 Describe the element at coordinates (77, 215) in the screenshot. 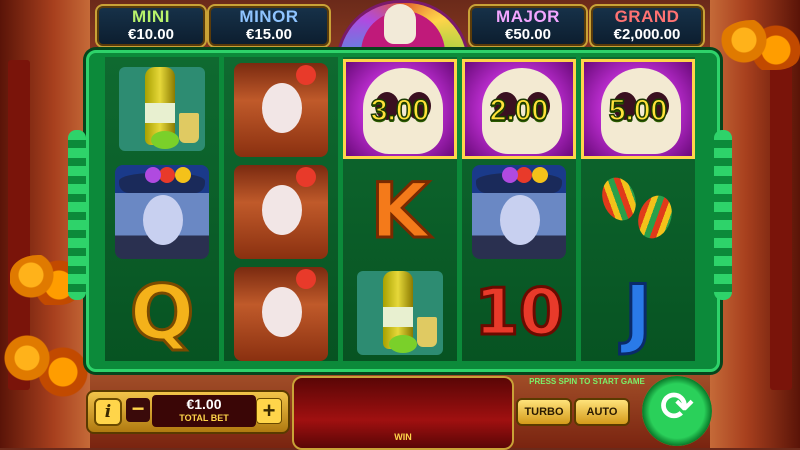

I see `frame-scallop-left` at that location.